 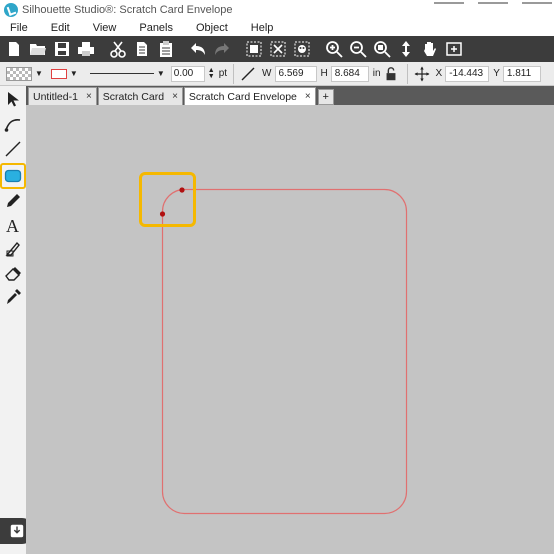 What do you see at coordinates (248, 74) in the screenshot?
I see `line-tool-icon` at bounding box center [248, 74].